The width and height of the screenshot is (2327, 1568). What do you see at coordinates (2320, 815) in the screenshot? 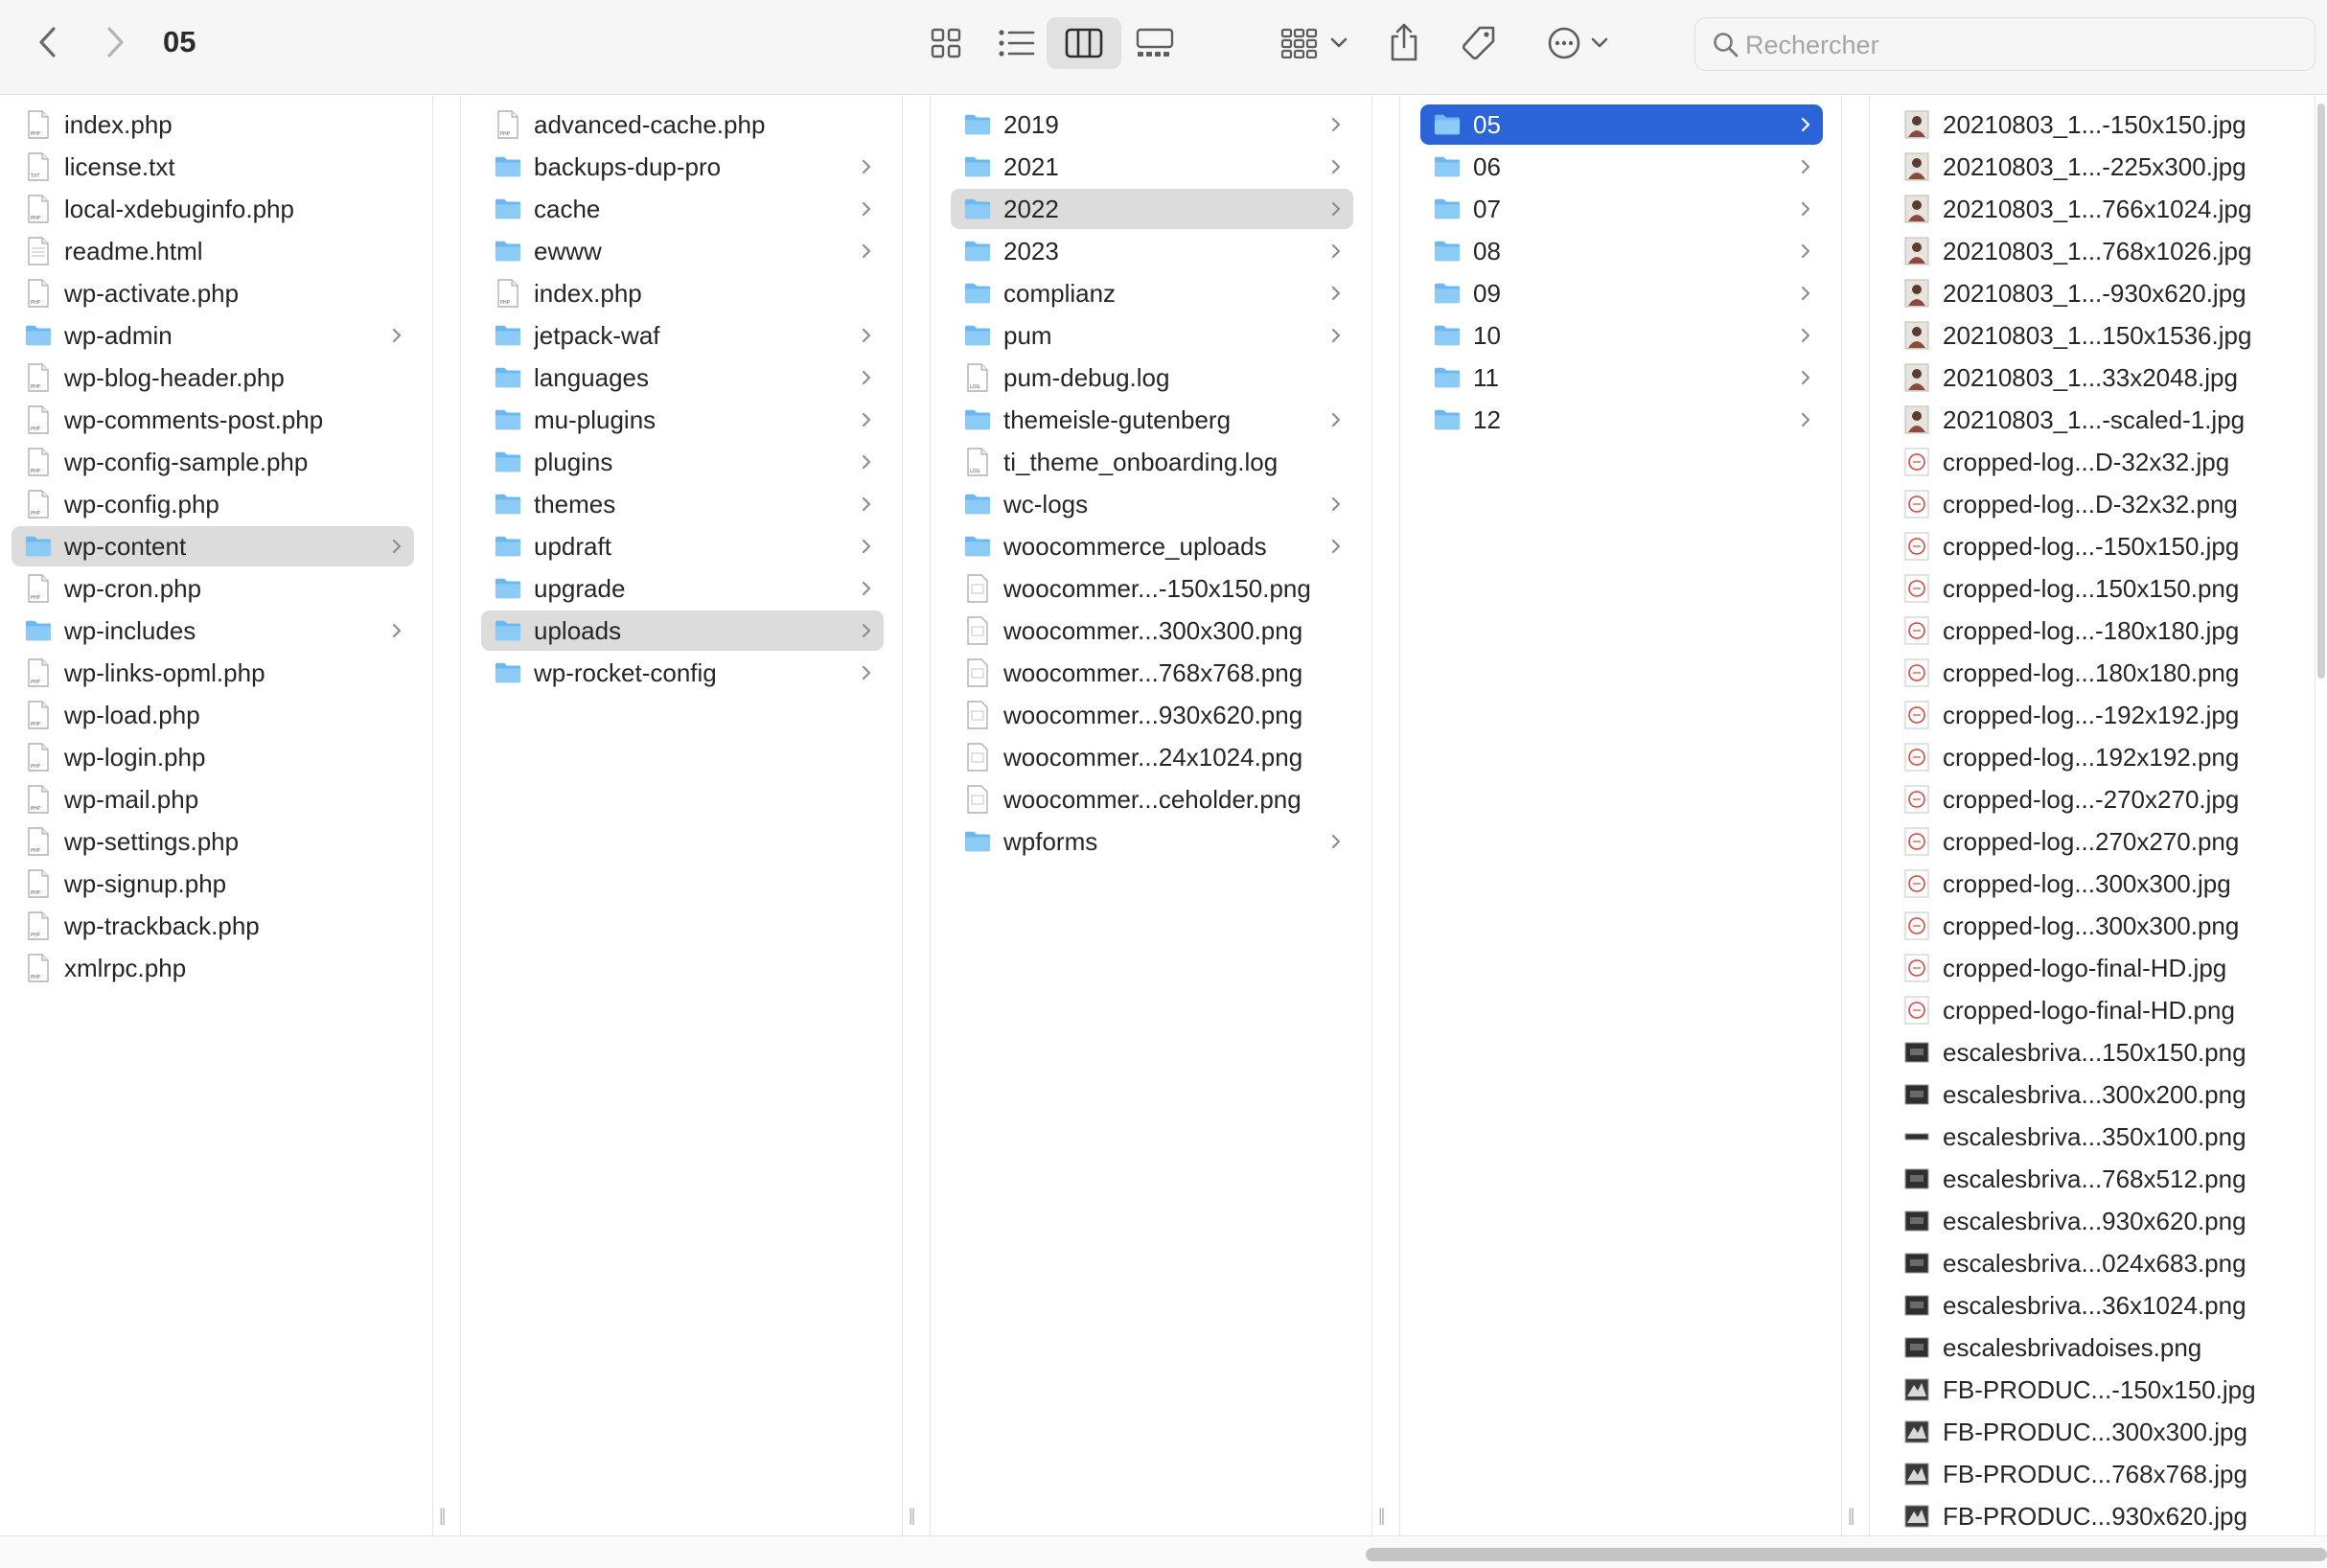
I see `vertical-scrollbar` at bounding box center [2320, 815].